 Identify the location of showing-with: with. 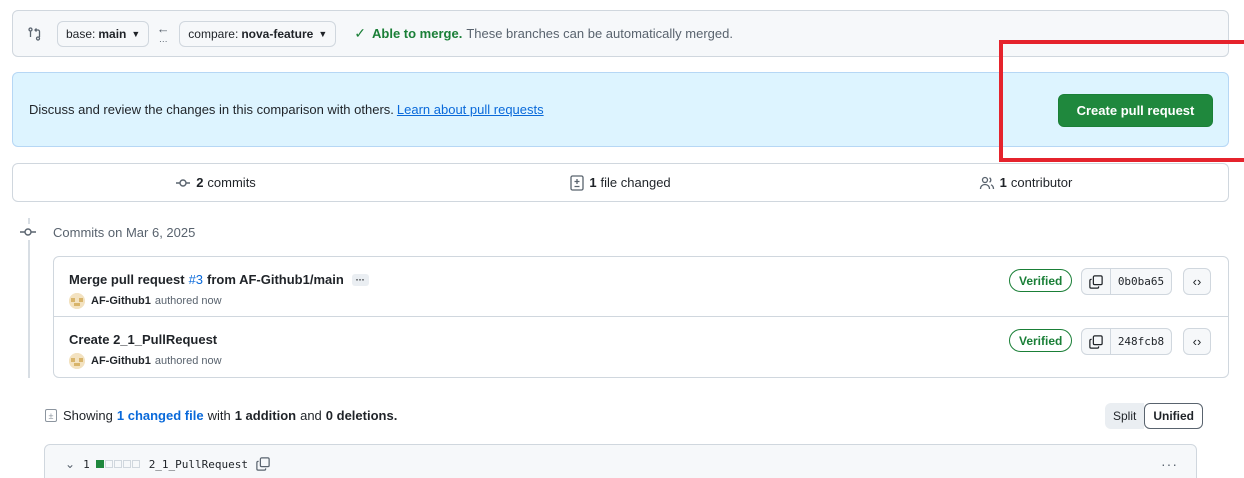
(219, 415).